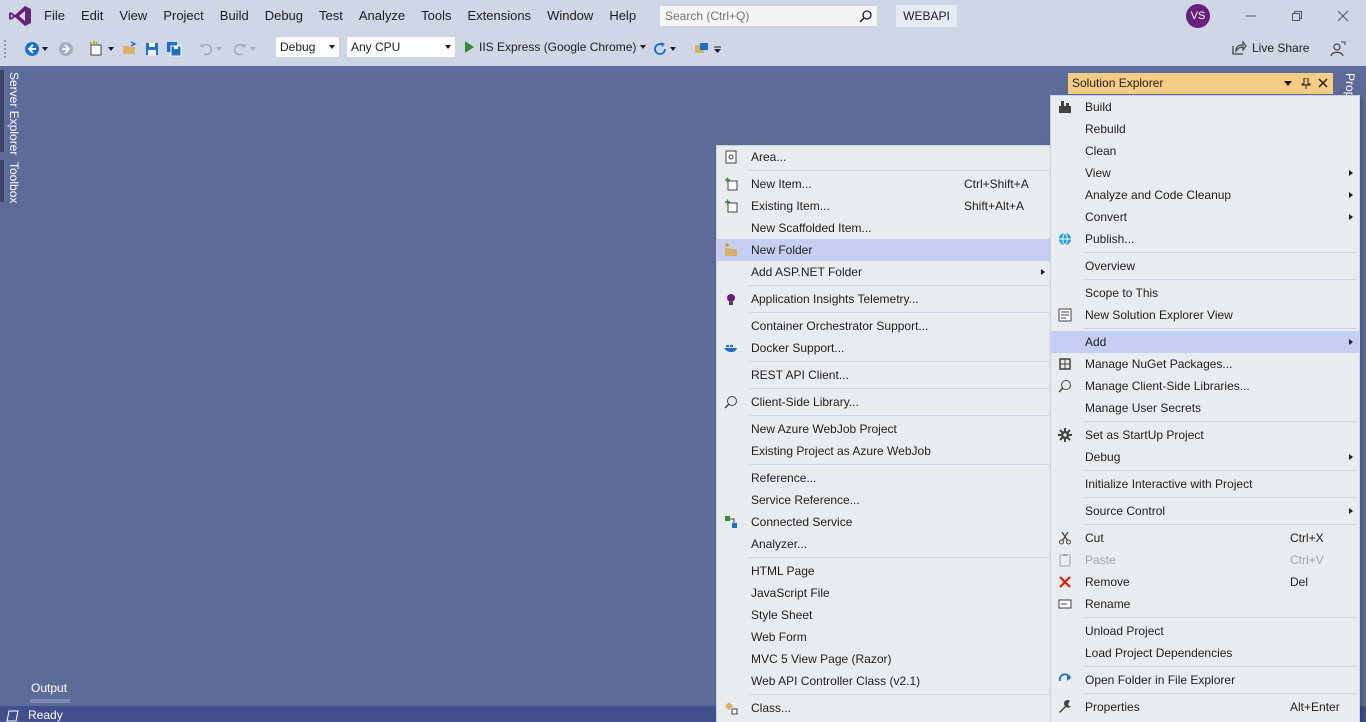  What do you see at coordinates (152, 49) in the screenshot?
I see `save-button` at bounding box center [152, 49].